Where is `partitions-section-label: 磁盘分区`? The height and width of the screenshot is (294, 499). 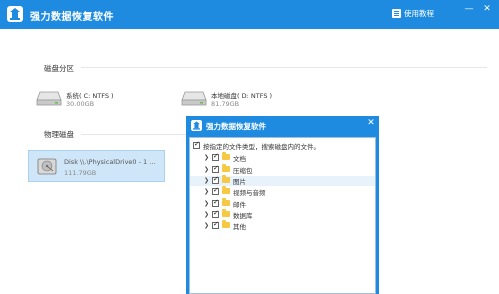 partitions-section-label: 磁盘分区 is located at coordinates (59, 68).